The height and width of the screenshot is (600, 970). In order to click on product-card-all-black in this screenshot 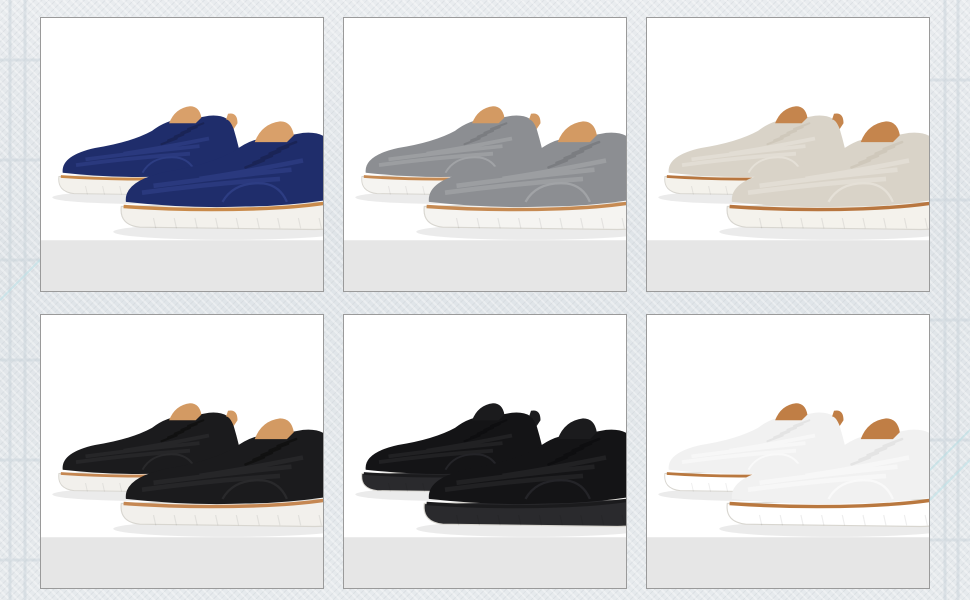, I will do `click(485, 451)`.